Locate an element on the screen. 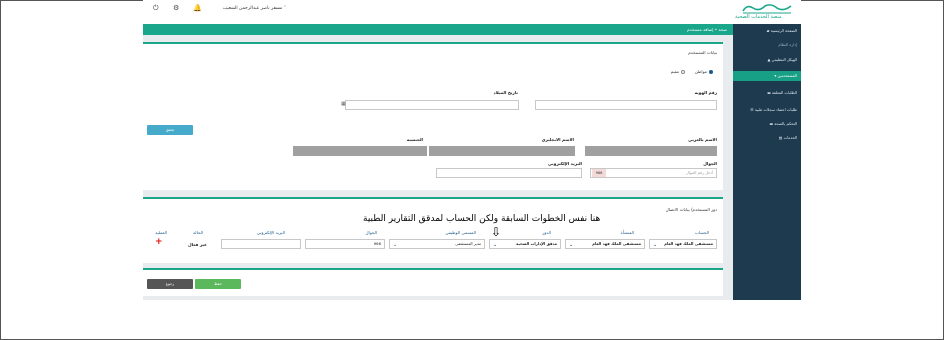 The width and height of the screenshot is (944, 340). col-email: البريد الإلكتروني is located at coordinates (270, 232).